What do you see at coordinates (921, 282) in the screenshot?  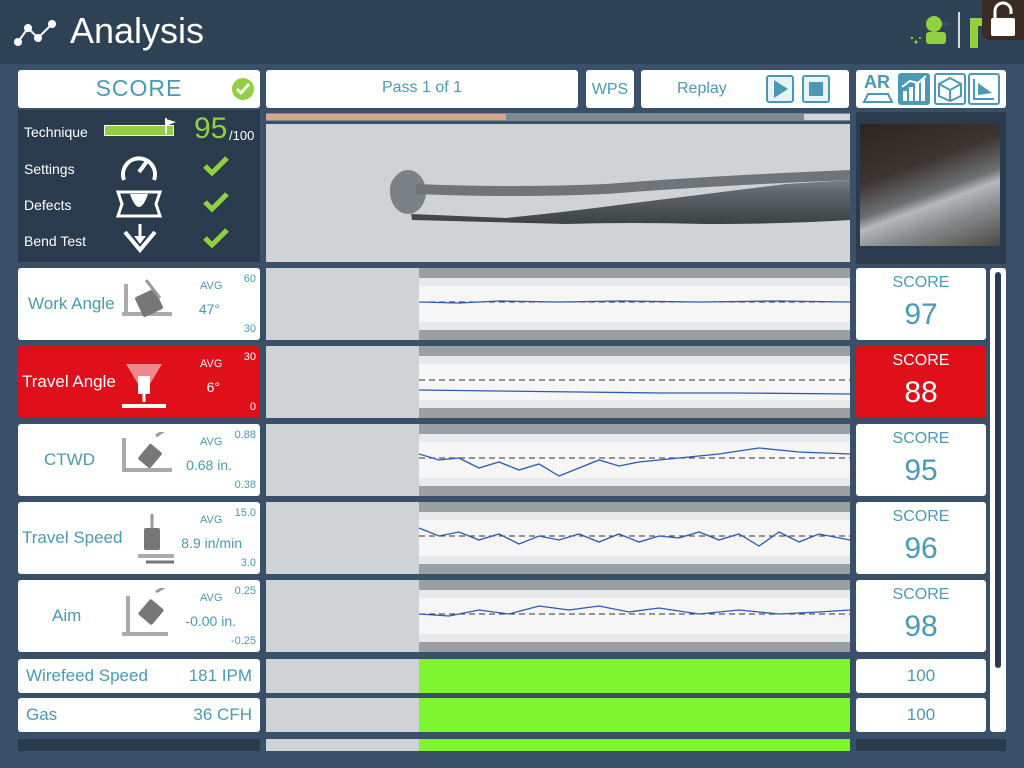 I see `work-angle-score-label: SCORE` at bounding box center [921, 282].